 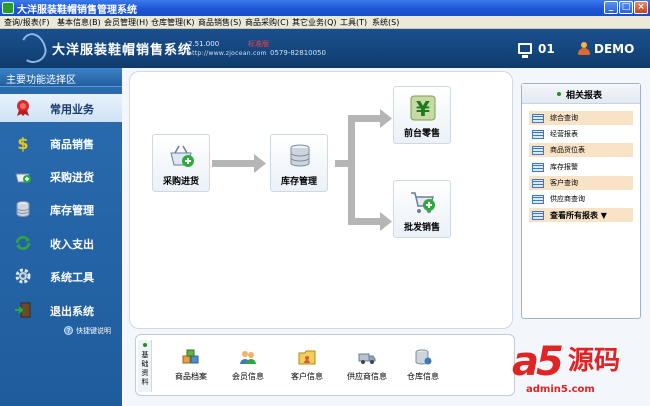 What do you see at coordinates (79, 22) in the screenshot?
I see `menu-basic-info: 基本信息(B)` at bounding box center [79, 22].